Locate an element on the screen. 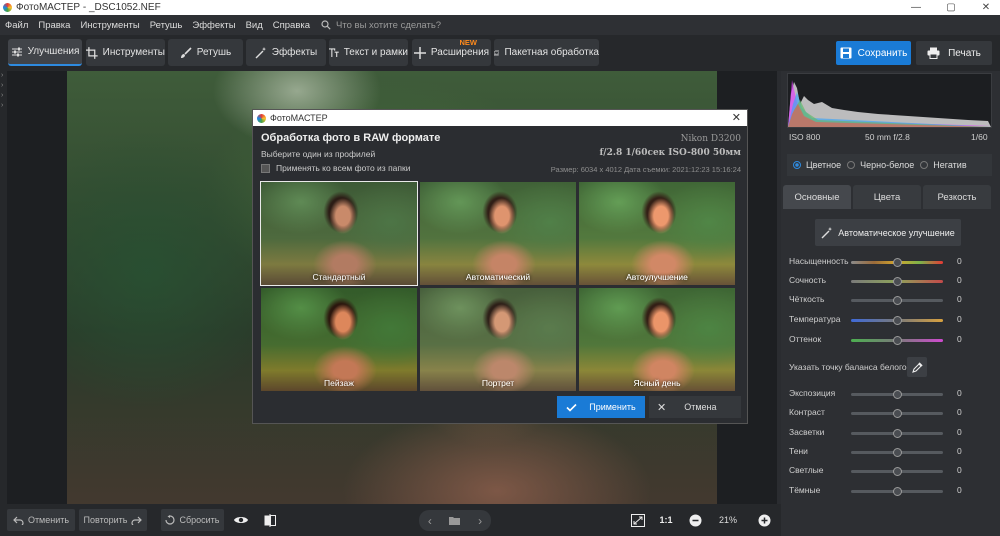 The width and height of the screenshot is (1000, 536). slider-exposure: Экспозиция 0 is located at coordinates (889, 394).